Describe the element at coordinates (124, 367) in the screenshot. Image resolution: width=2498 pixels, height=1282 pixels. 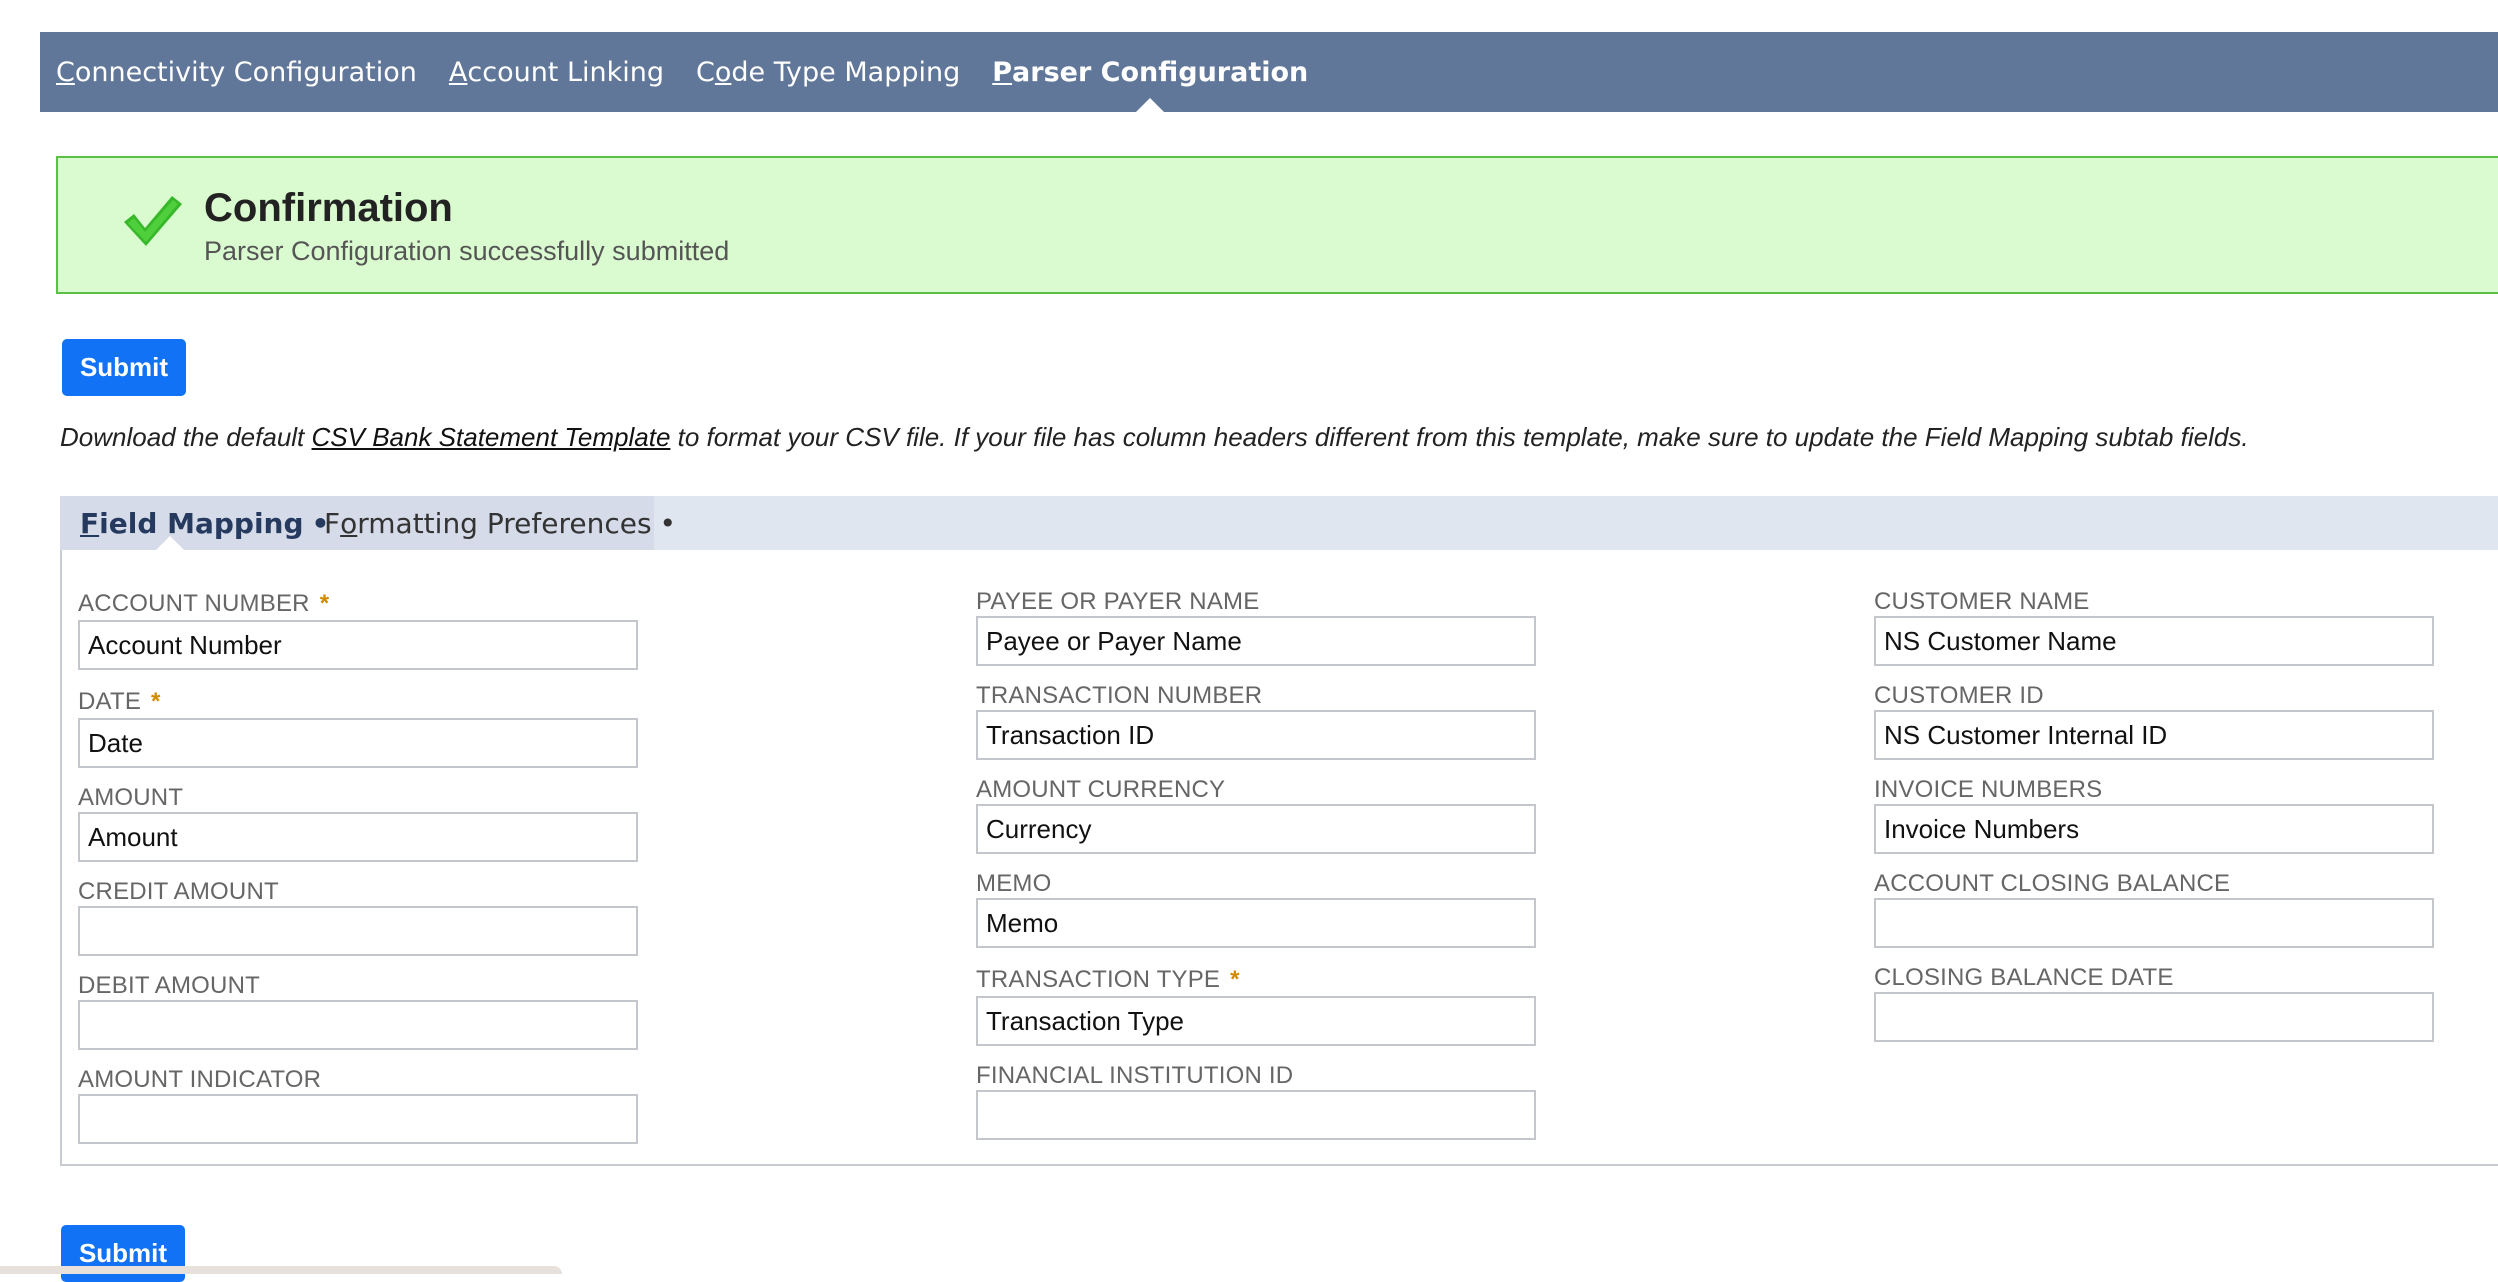
I see `submit-button-top: Submit` at that location.